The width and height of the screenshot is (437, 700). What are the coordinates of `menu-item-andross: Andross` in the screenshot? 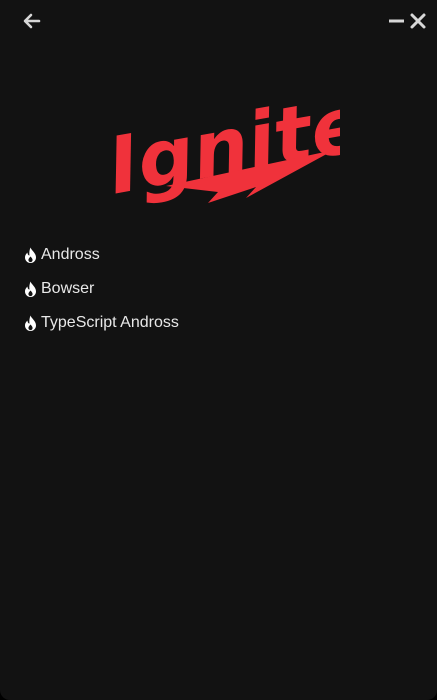 It's located at (101, 254).